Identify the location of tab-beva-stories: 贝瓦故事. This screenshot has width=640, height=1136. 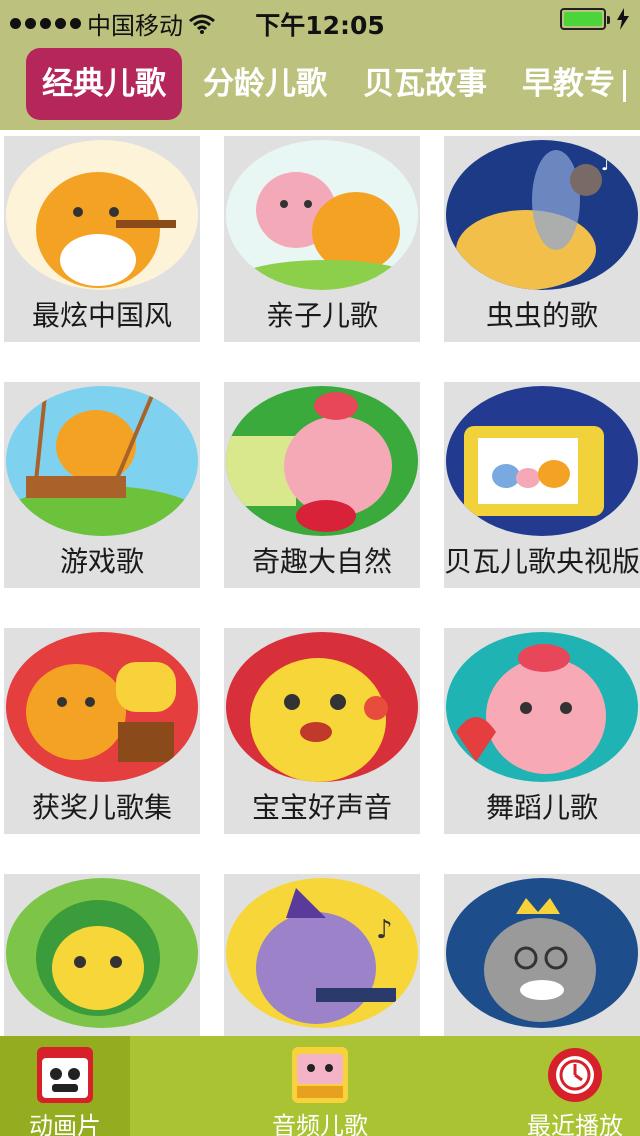
(425, 84).